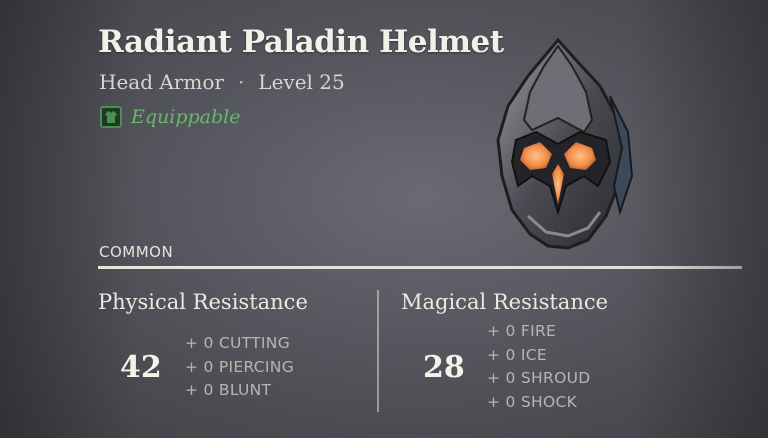 This screenshot has width=768, height=438. I want to click on magical-resistance-breakdown: + 0 FIRE + 0 ICE + 0 SHROUD + 0 SHOCK, so click(538, 367).